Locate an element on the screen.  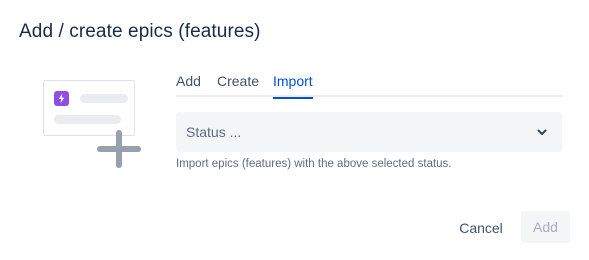
epic-illustration is located at coordinates (93, 125).